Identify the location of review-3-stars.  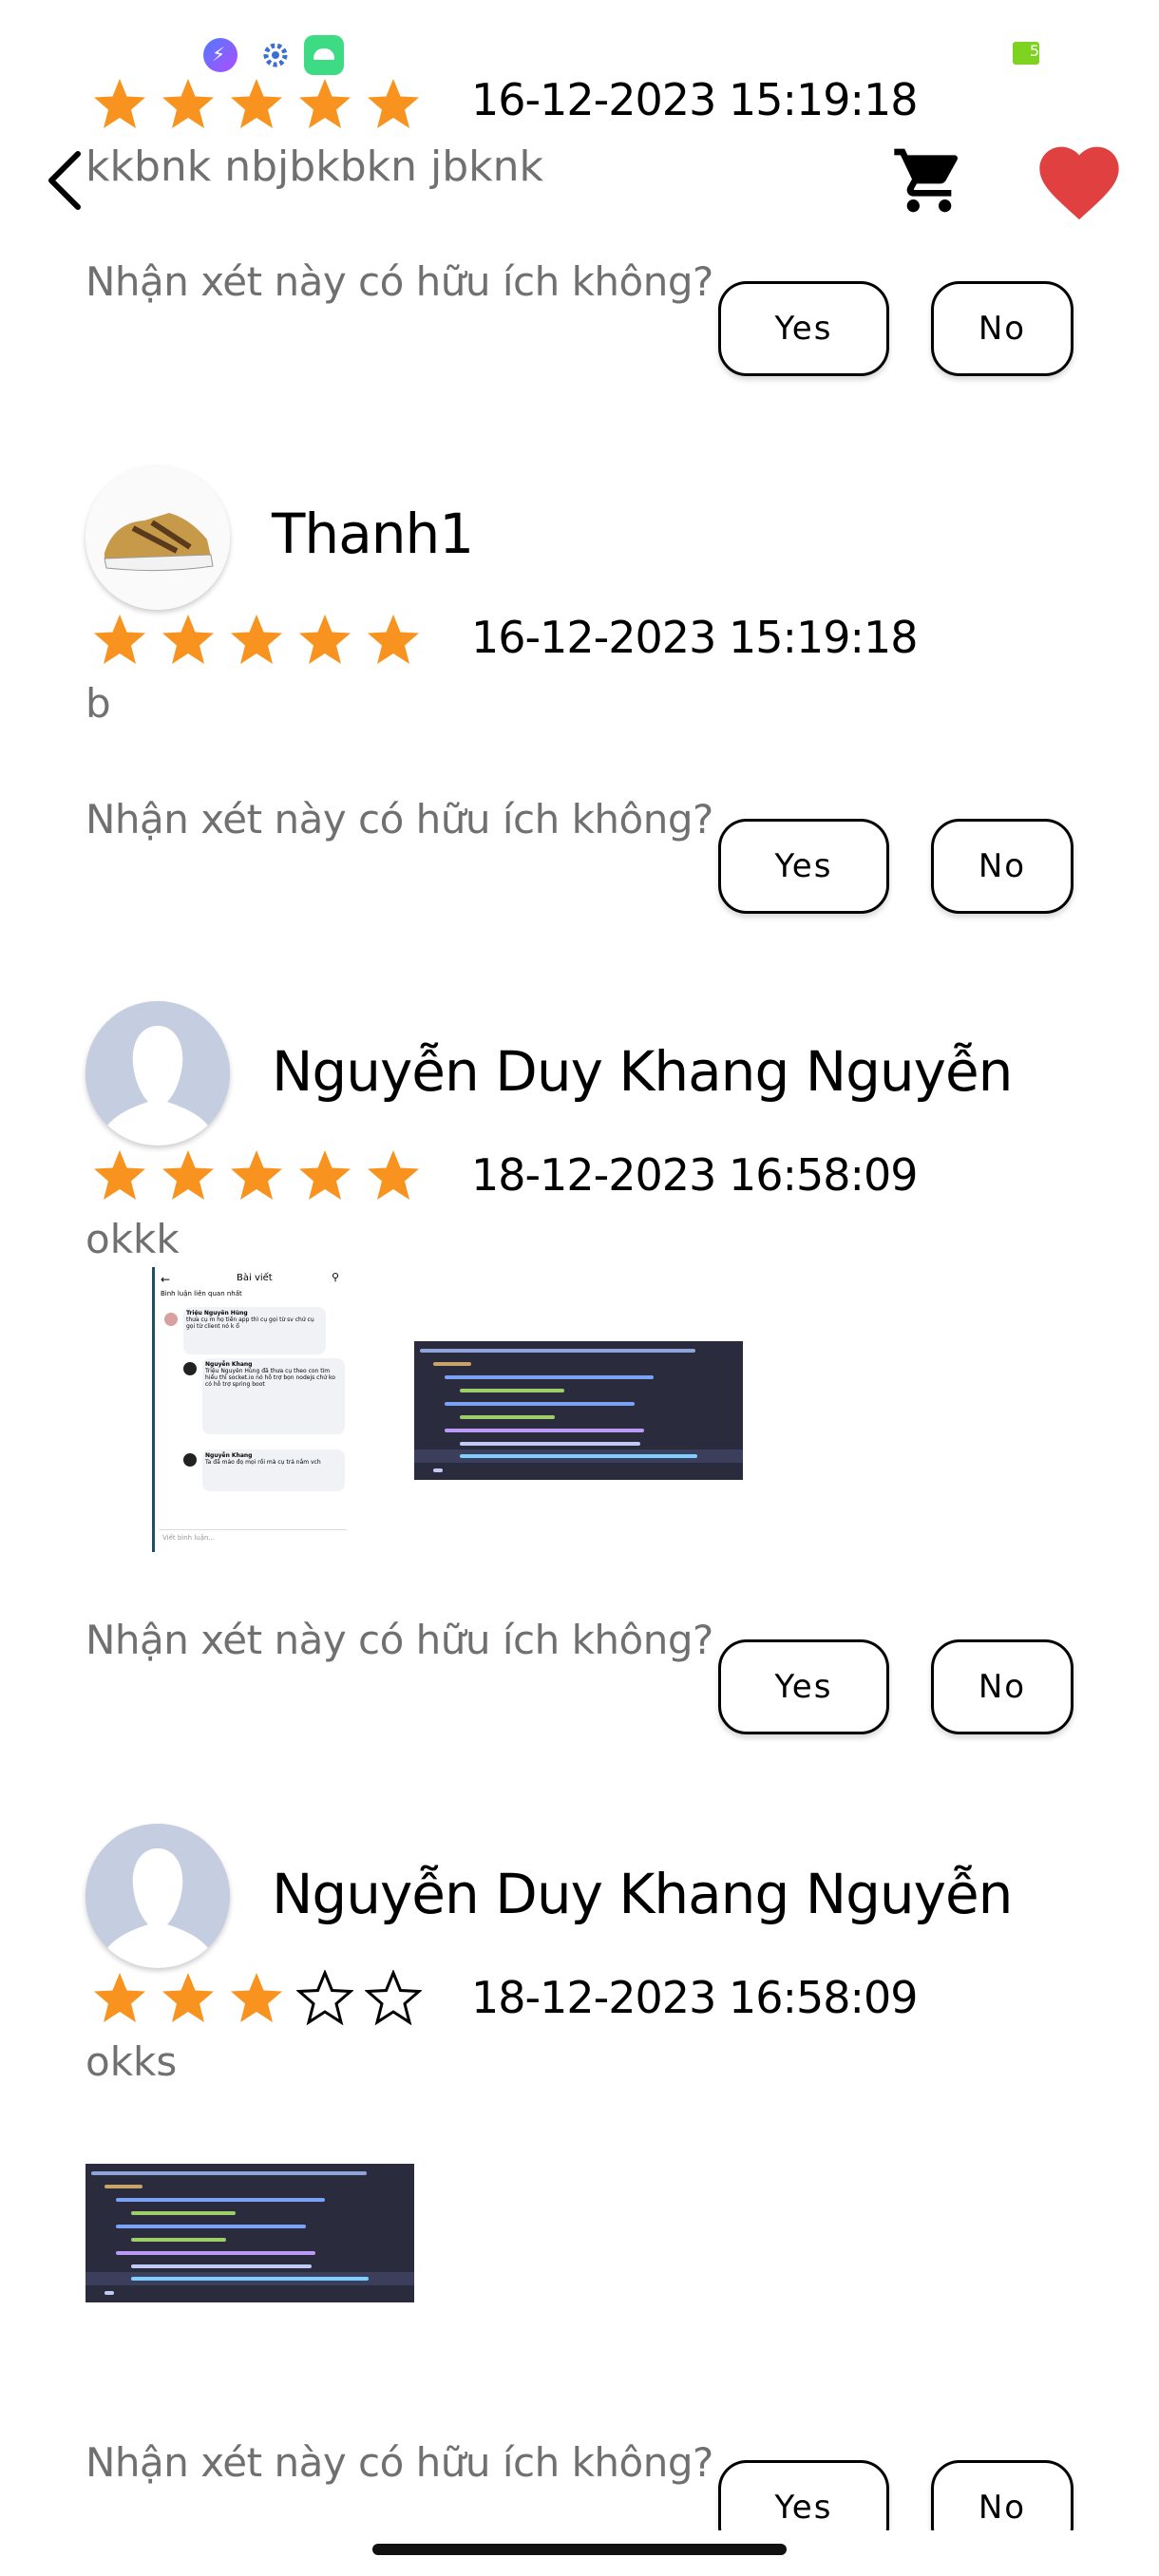
(256, 1998).